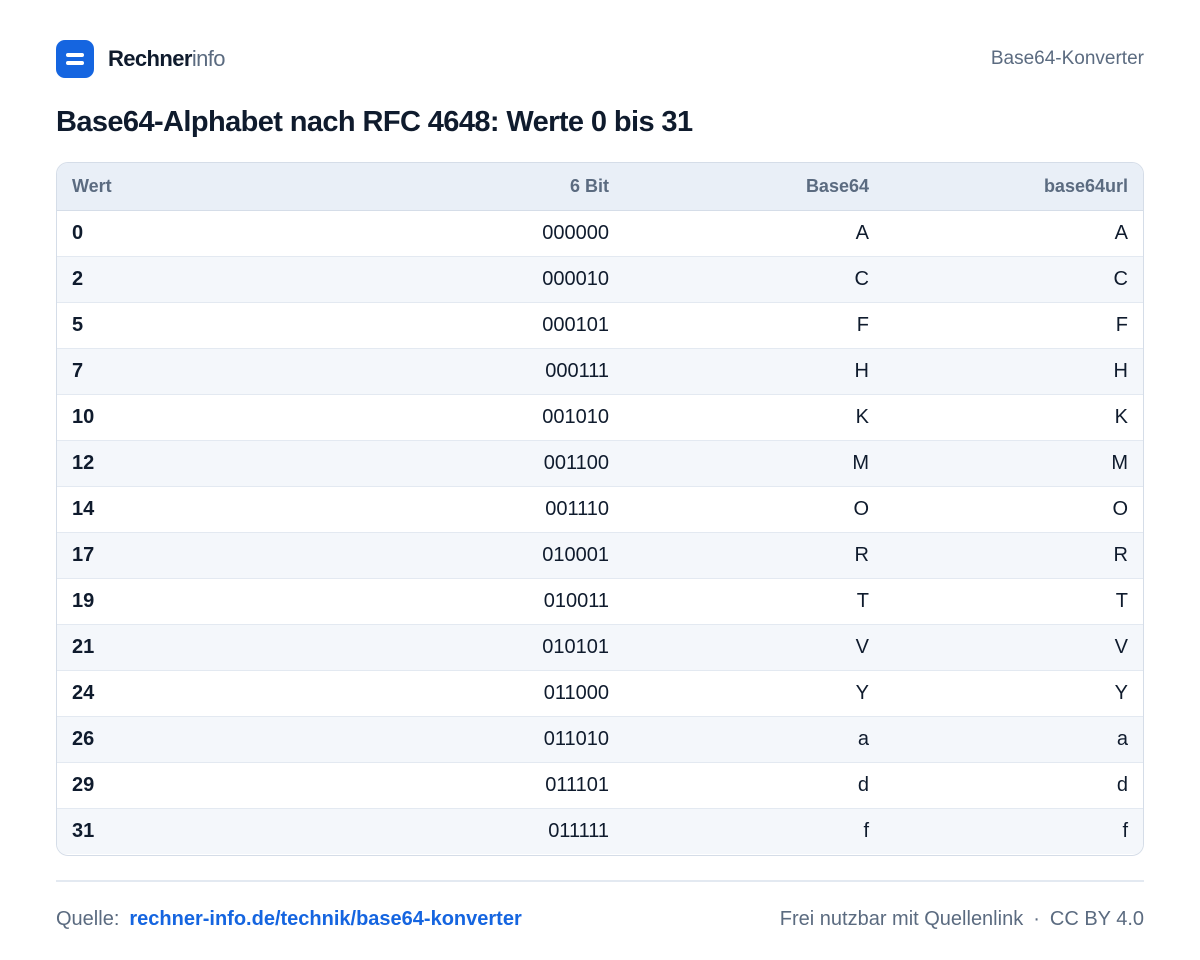 This screenshot has height=960, width=1200. Describe the element at coordinates (1121, 232) in the screenshot. I see `cell-base64url: A` at that location.